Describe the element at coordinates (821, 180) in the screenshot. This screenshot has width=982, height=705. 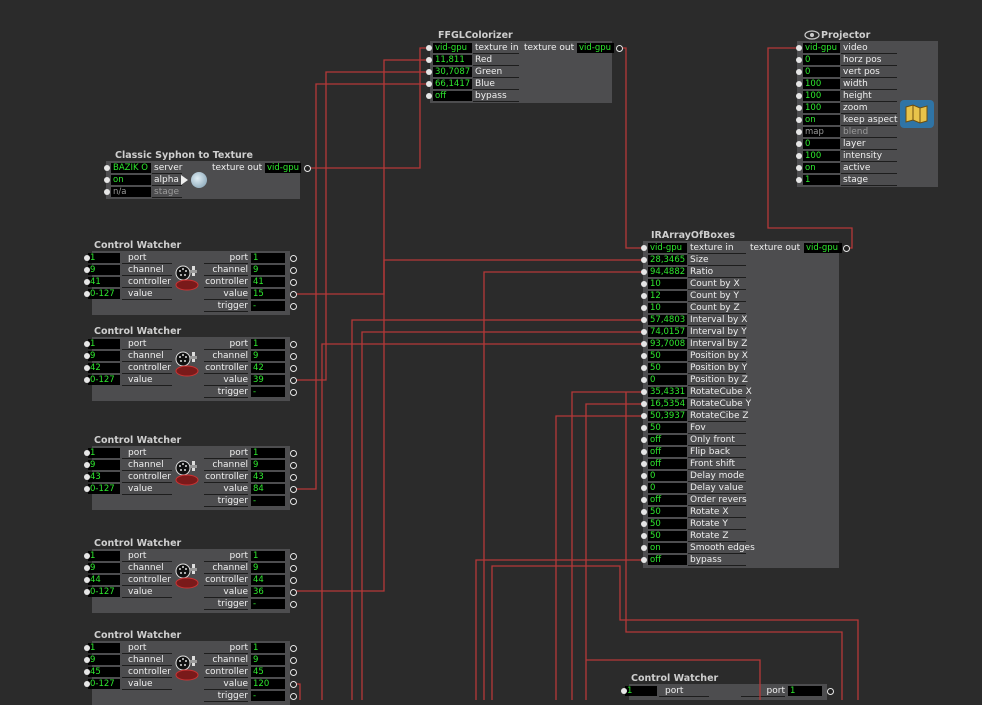
I see `projector-in-value: 1` at that location.